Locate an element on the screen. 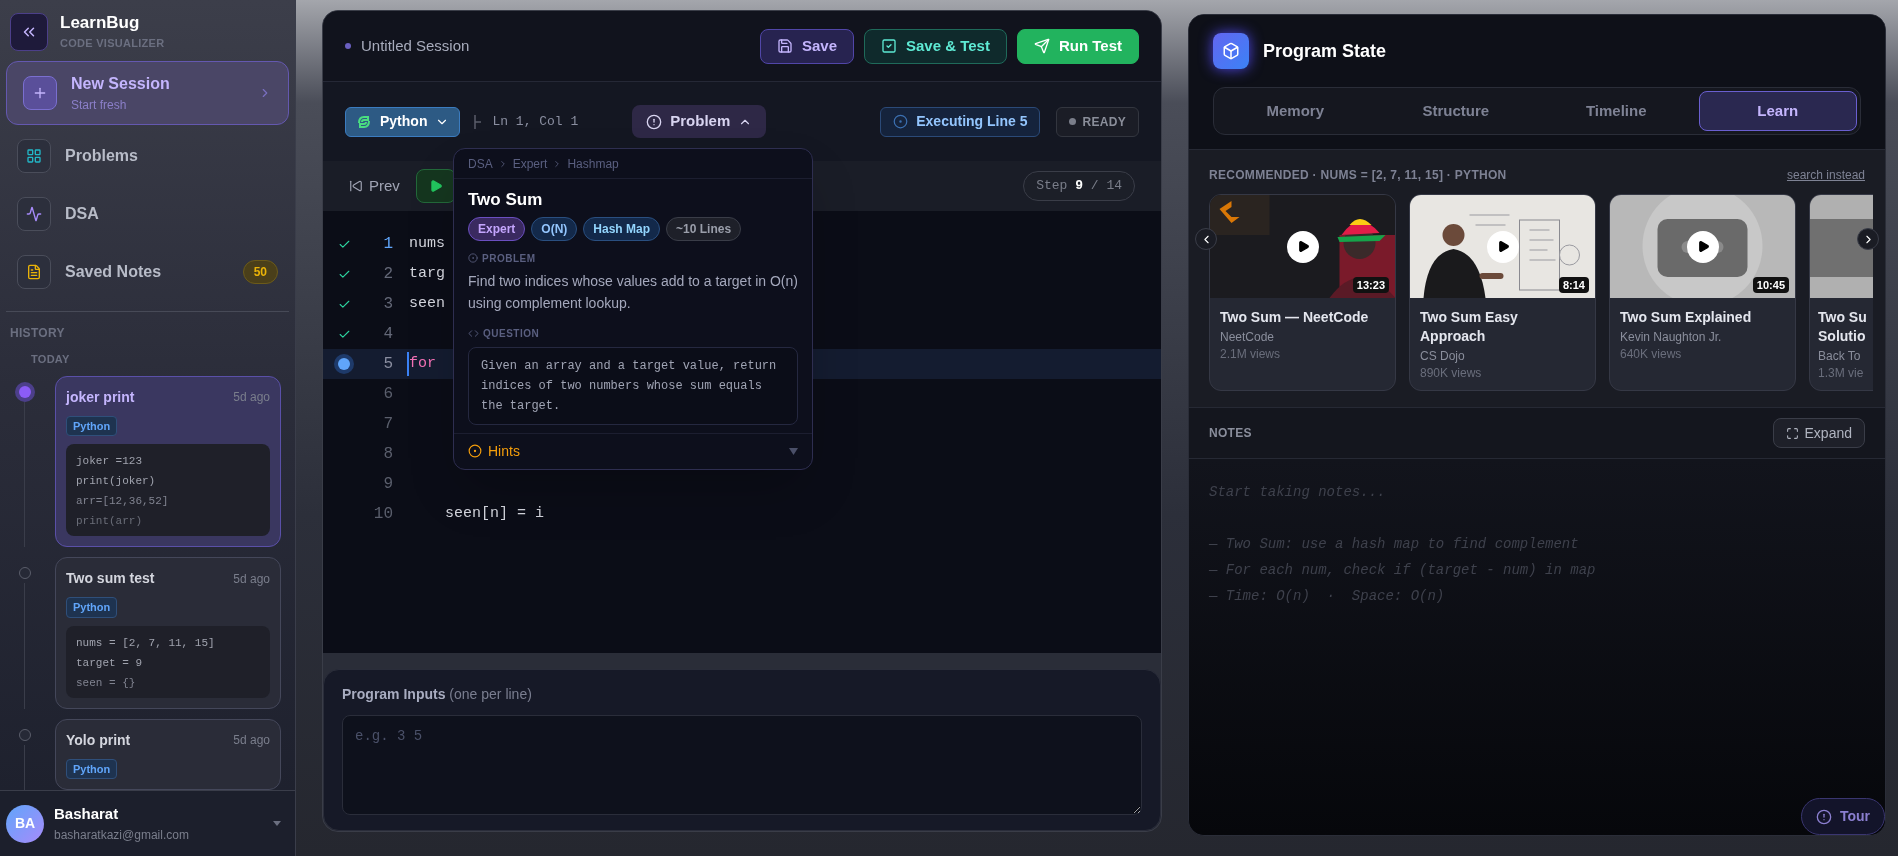 The height and width of the screenshot is (856, 1898). carousel-next-button is located at coordinates (1868, 239).